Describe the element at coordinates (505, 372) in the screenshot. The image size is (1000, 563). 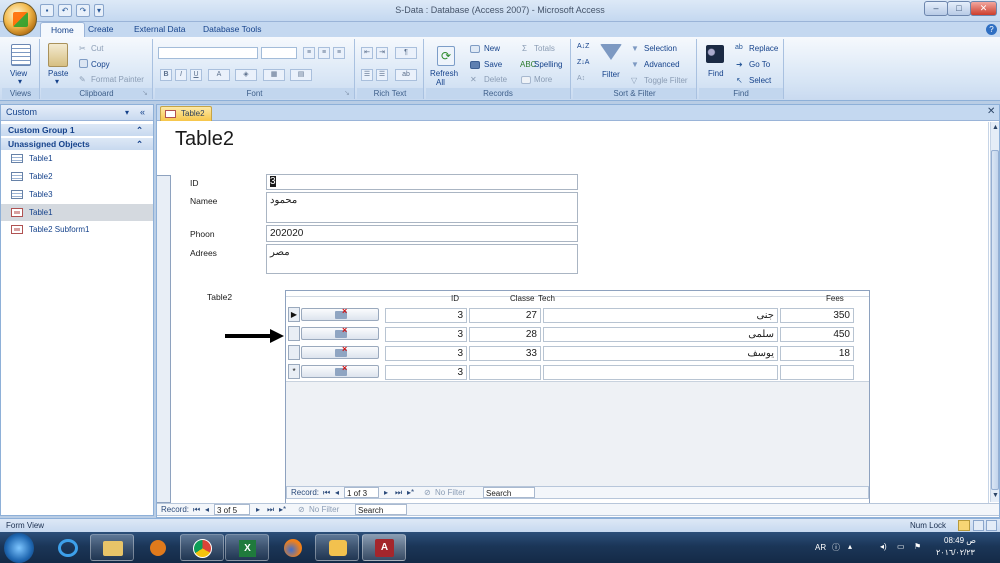
I see `cell-classe` at that location.